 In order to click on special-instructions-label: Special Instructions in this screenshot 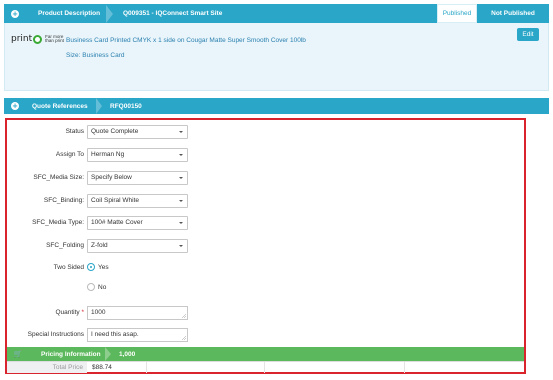, I will do `click(55, 334)`.